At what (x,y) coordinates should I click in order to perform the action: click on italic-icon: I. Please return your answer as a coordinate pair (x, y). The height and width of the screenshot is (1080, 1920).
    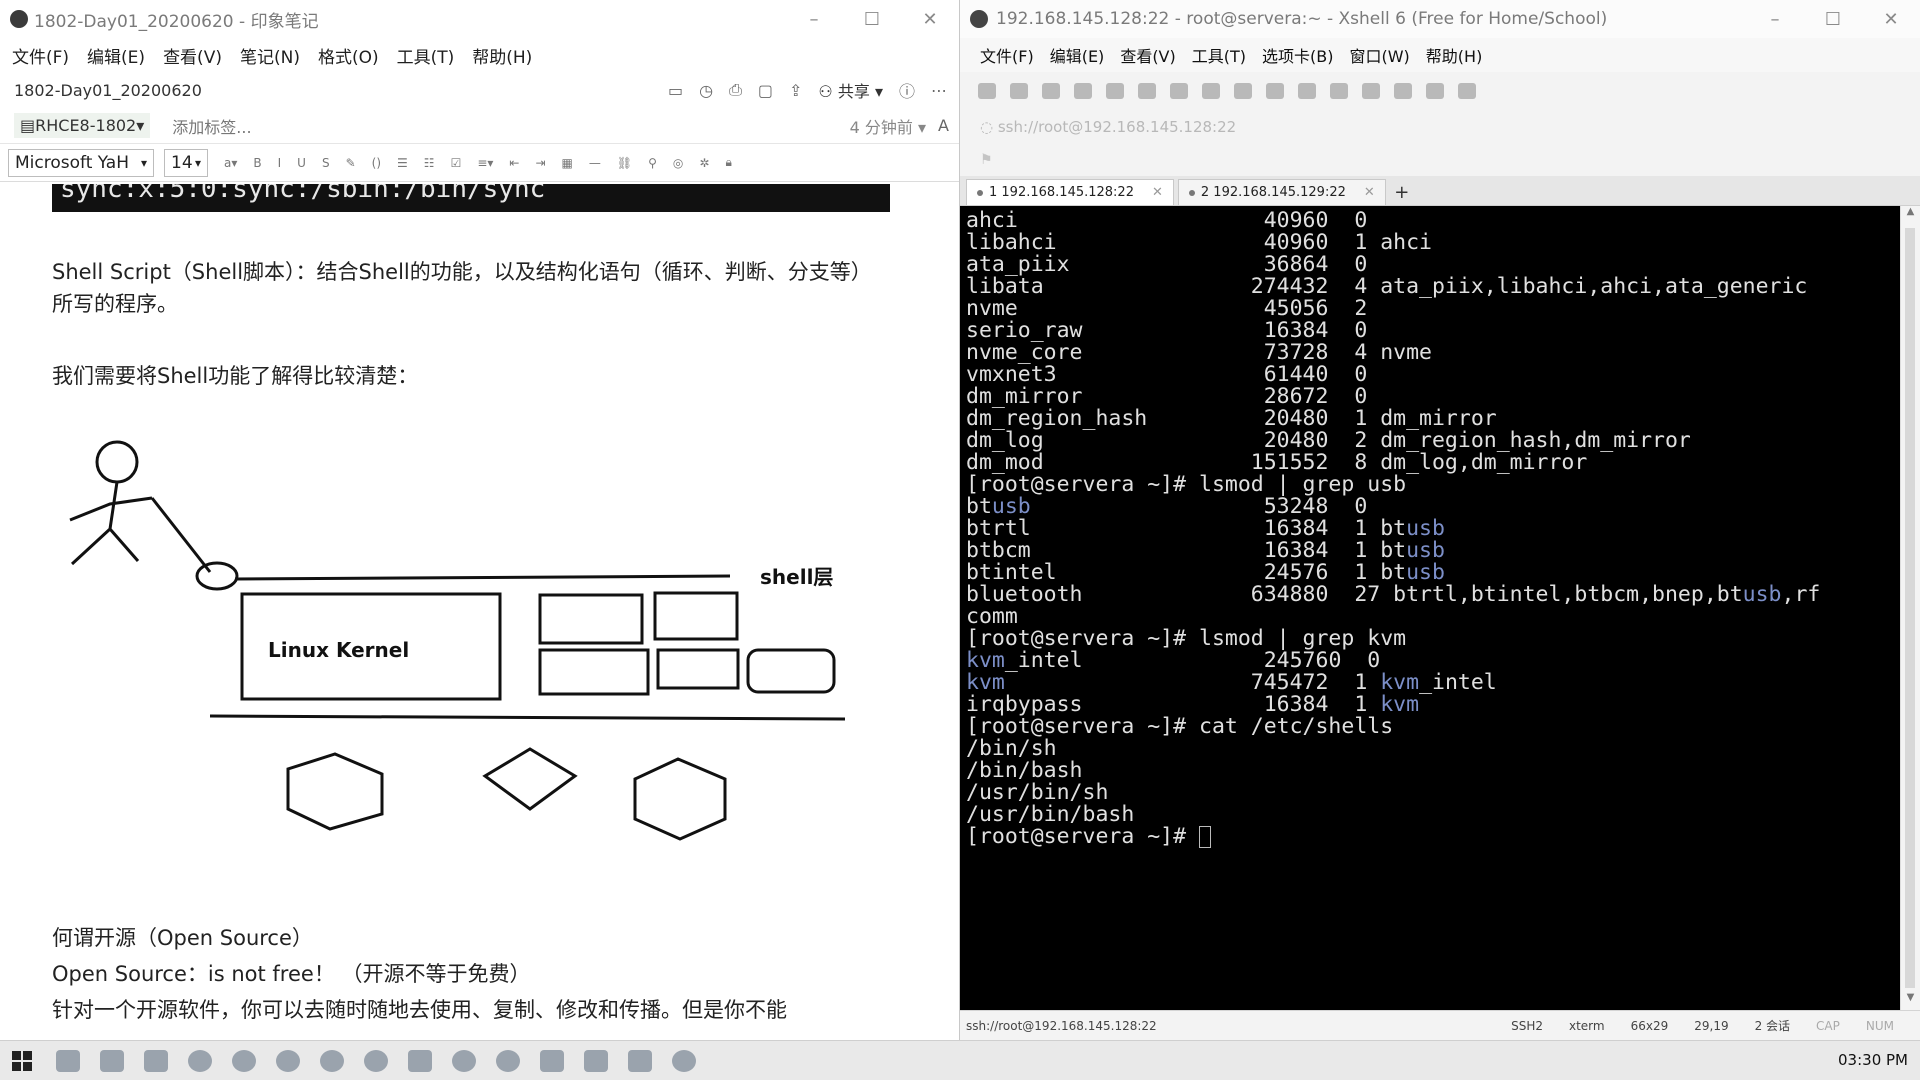
    Looking at the image, I should click on (280, 163).